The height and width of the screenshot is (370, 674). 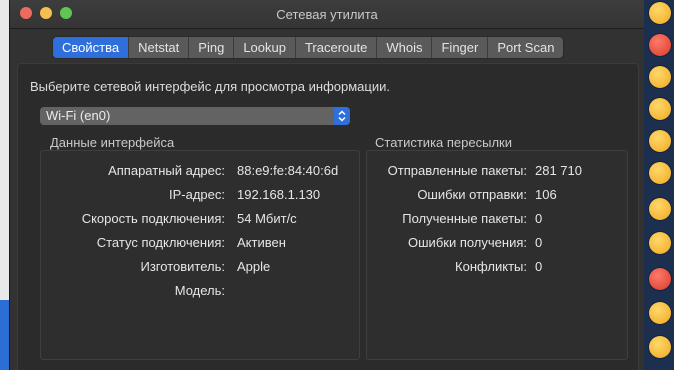 I want to click on window-title: Сетевая утилита, so click(x=327, y=14).